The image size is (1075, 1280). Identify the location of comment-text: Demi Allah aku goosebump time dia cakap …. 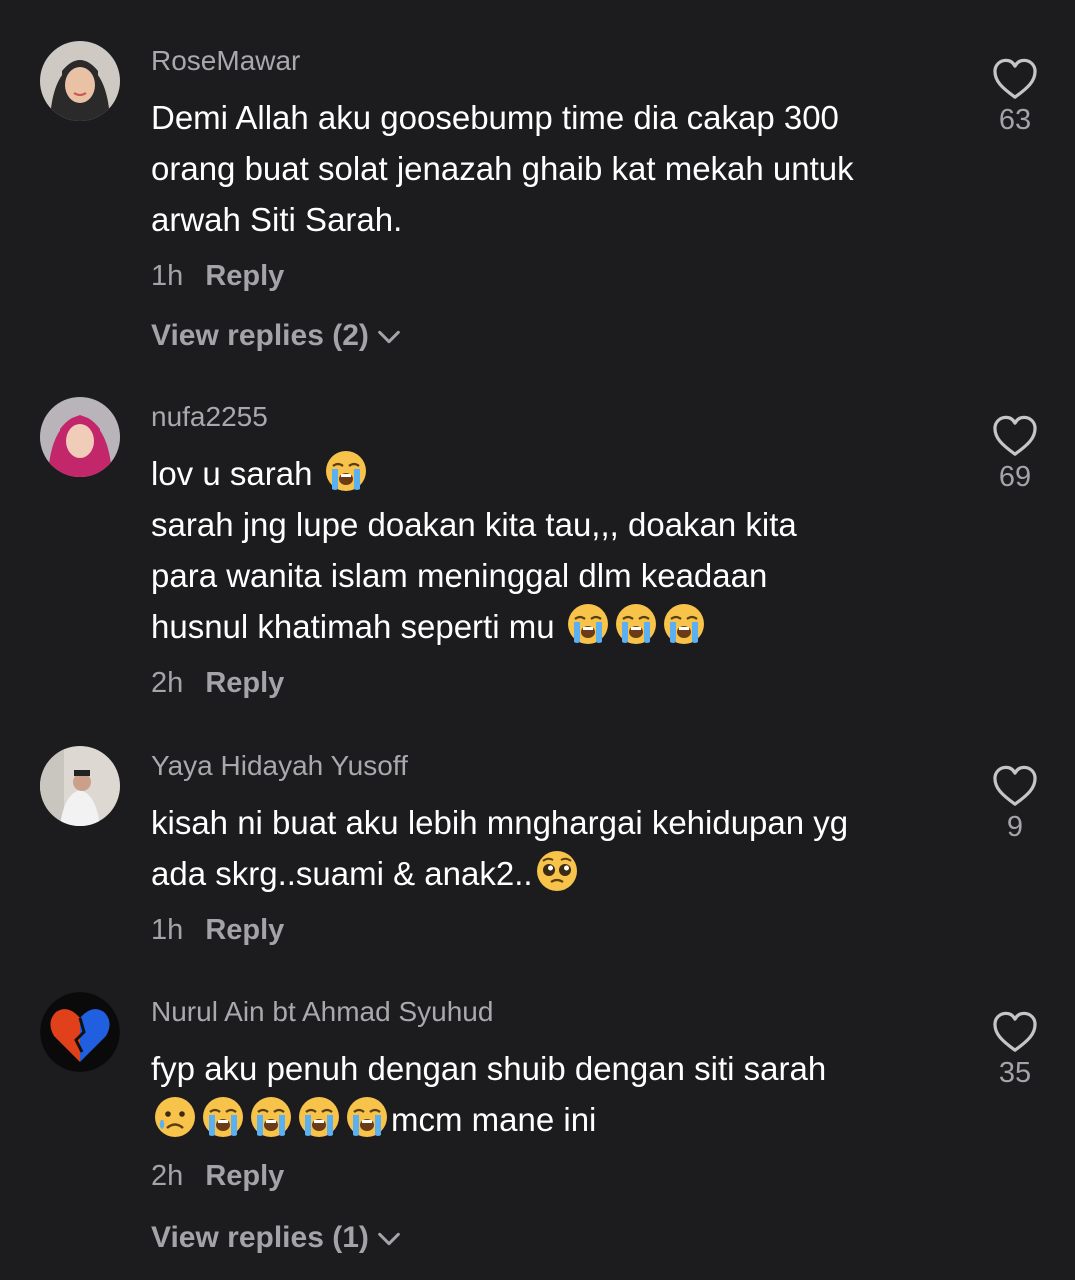
(551, 168).